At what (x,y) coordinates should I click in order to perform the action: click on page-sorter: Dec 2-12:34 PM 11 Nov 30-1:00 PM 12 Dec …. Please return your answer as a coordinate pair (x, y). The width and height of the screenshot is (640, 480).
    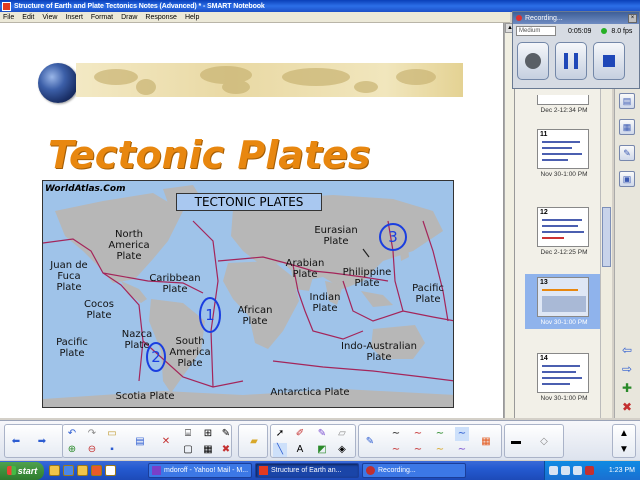
    Looking at the image, I should click on (563, 253).